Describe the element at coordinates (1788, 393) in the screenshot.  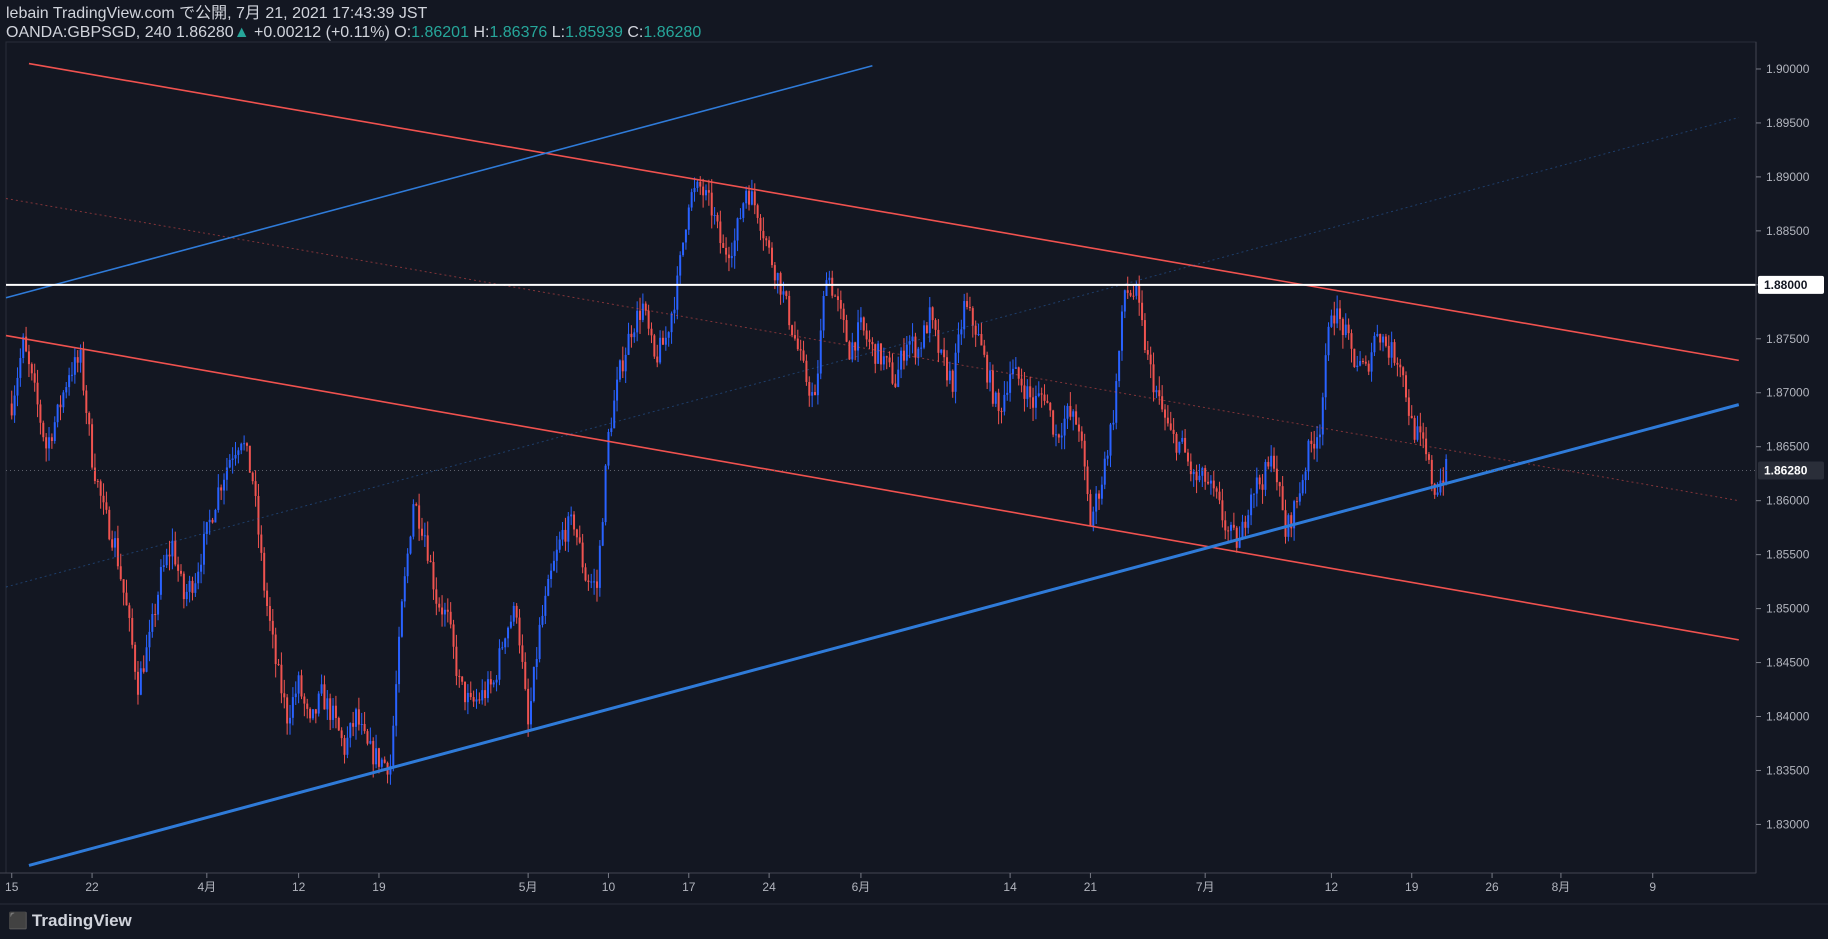
I see `y-tick-label: 1.87000` at that location.